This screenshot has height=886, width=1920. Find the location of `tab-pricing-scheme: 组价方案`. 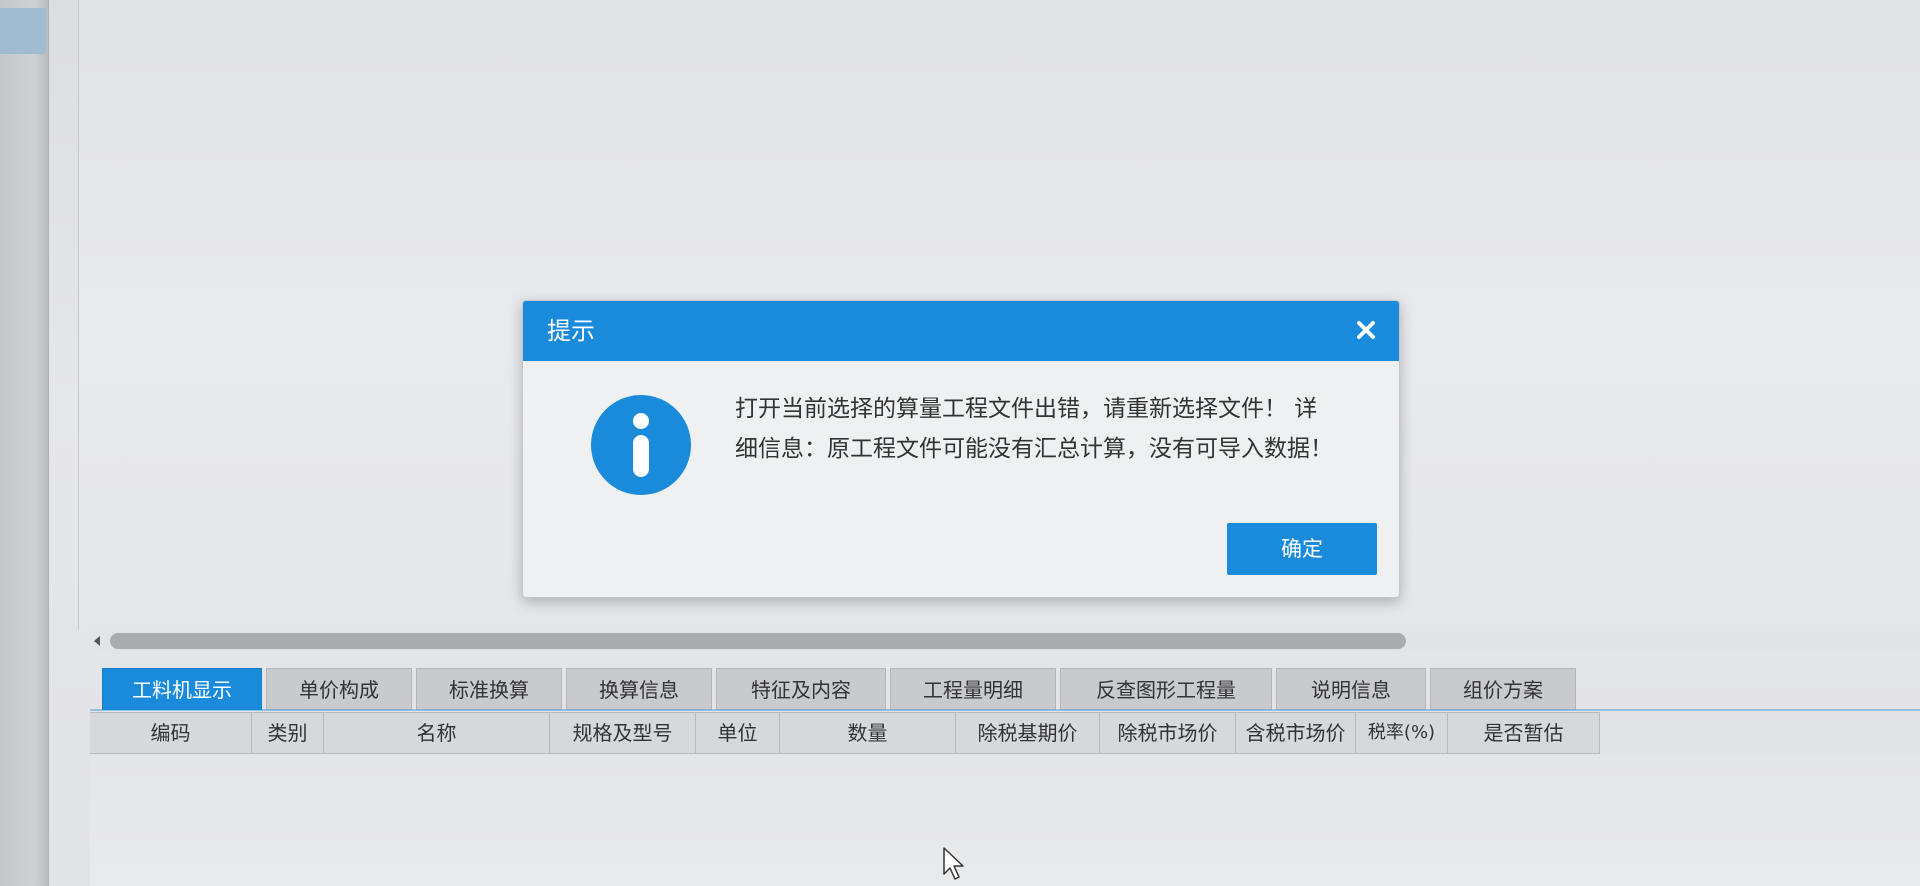

tab-pricing-scheme: 组价方案 is located at coordinates (1503, 689).